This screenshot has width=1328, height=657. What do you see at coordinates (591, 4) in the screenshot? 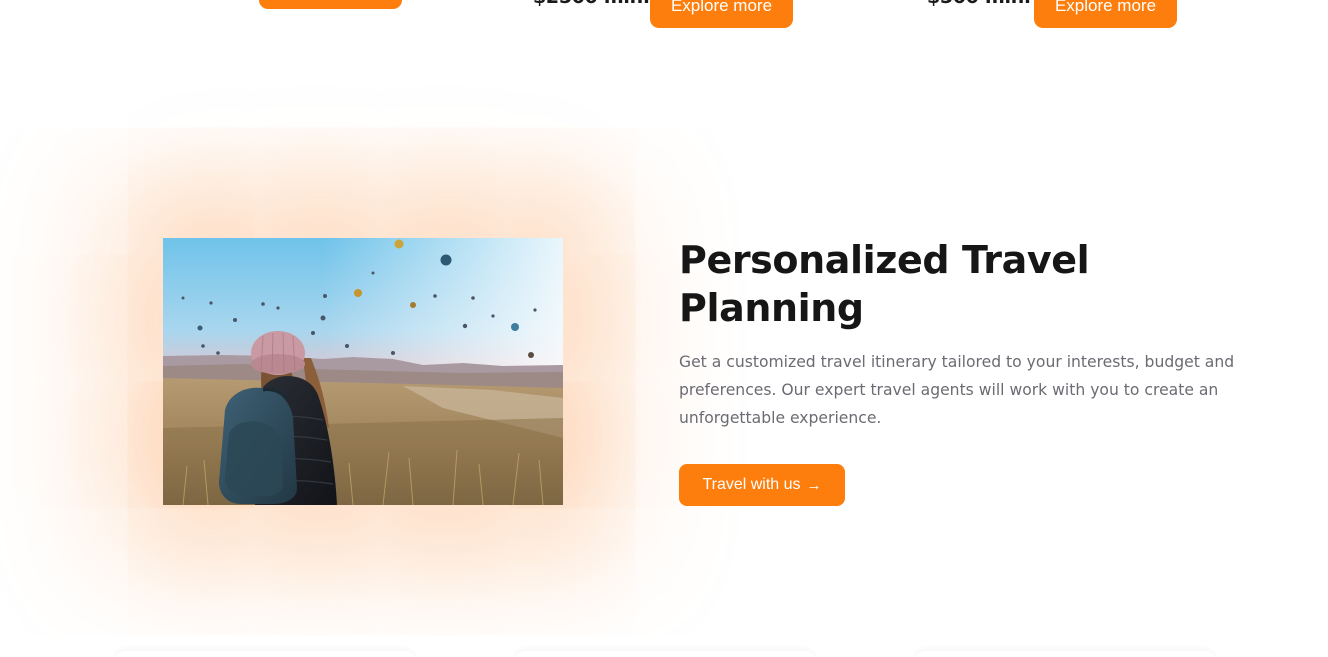
I see `price-label: $2500 min.` at bounding box center [591, 4].